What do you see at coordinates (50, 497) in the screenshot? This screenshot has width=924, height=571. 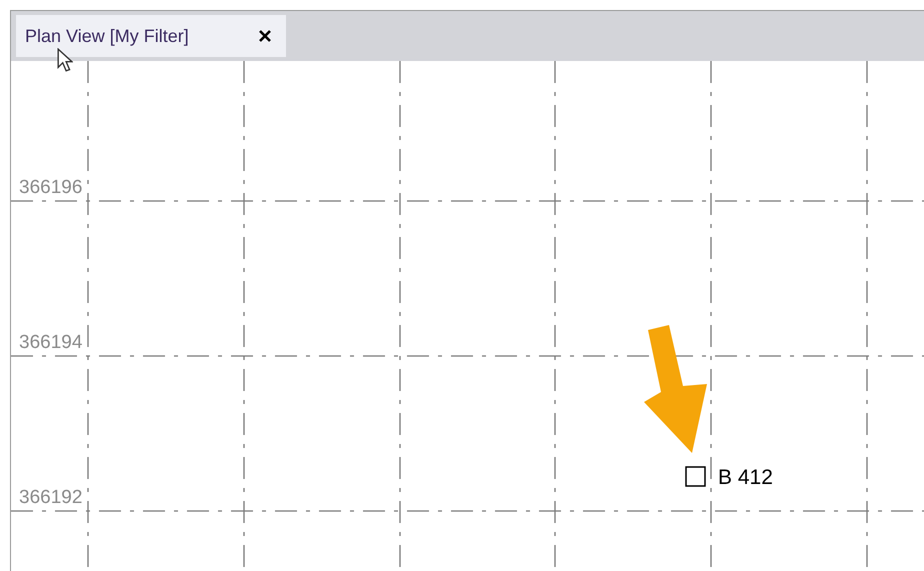 I see `grid-label: 366192` at bounding box center [50, 497].